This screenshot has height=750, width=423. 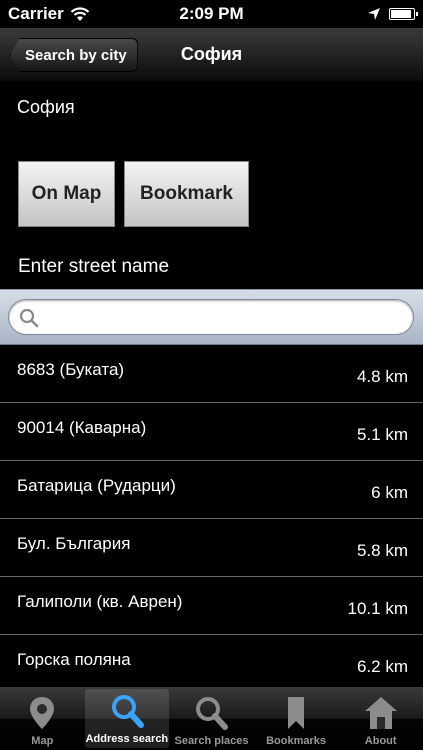 What do you see at coordinates (71, 369) in the screenshot?
I see `street-name: 8683 (Буката)` at bounding box center [71, 369].